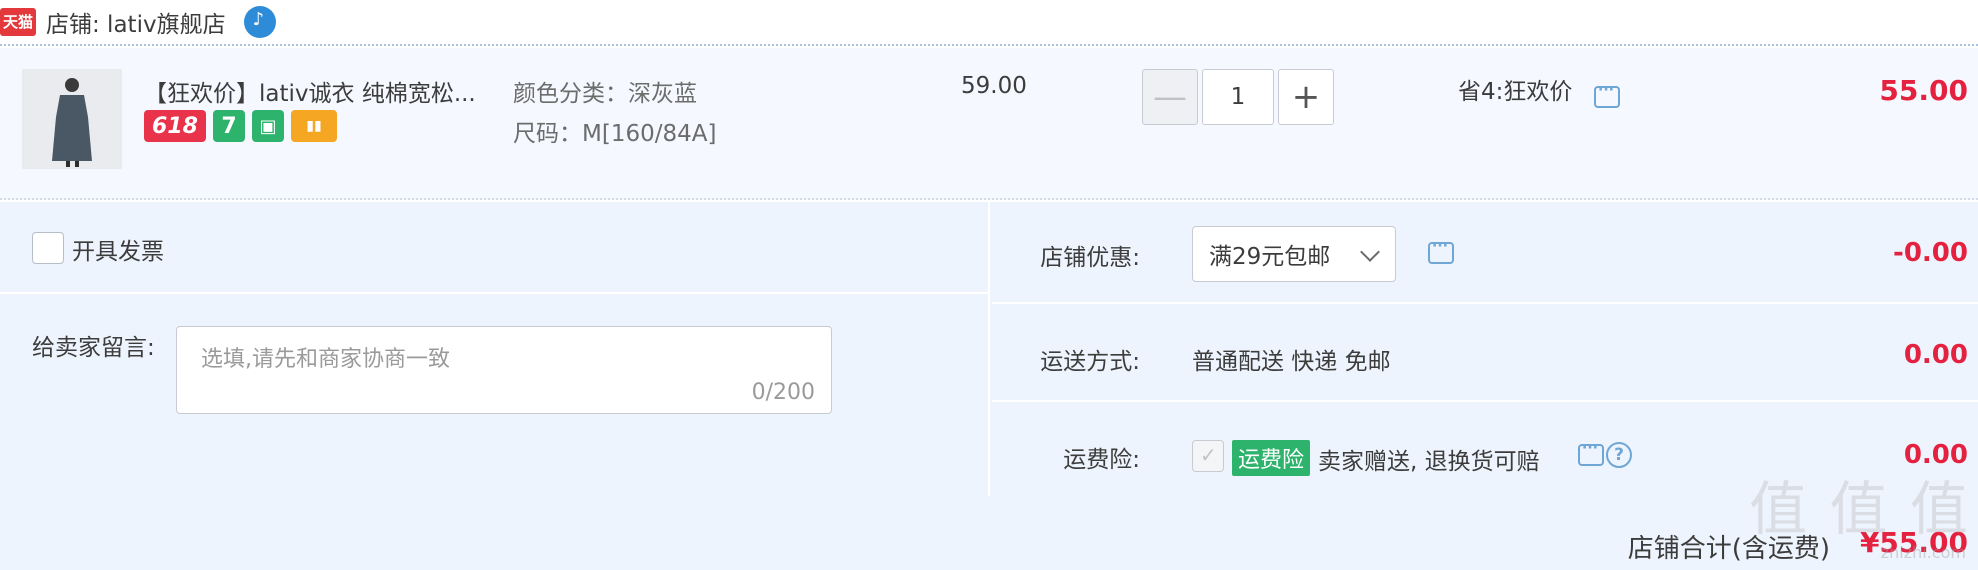 This screenshot has height=570, width=1978. What do you see at coordinates (994, 86) in the screenshot?
I see `unit-price: 59.00` at bounding box center [994, 86].